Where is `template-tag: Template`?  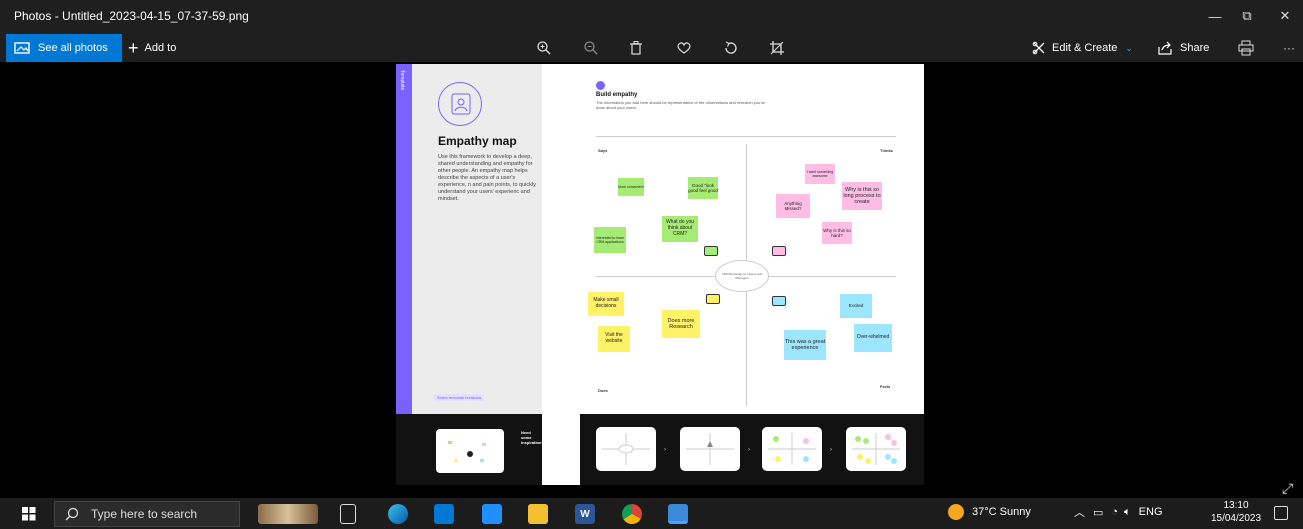 template-tag: Template is located at coordinates (402, 80).